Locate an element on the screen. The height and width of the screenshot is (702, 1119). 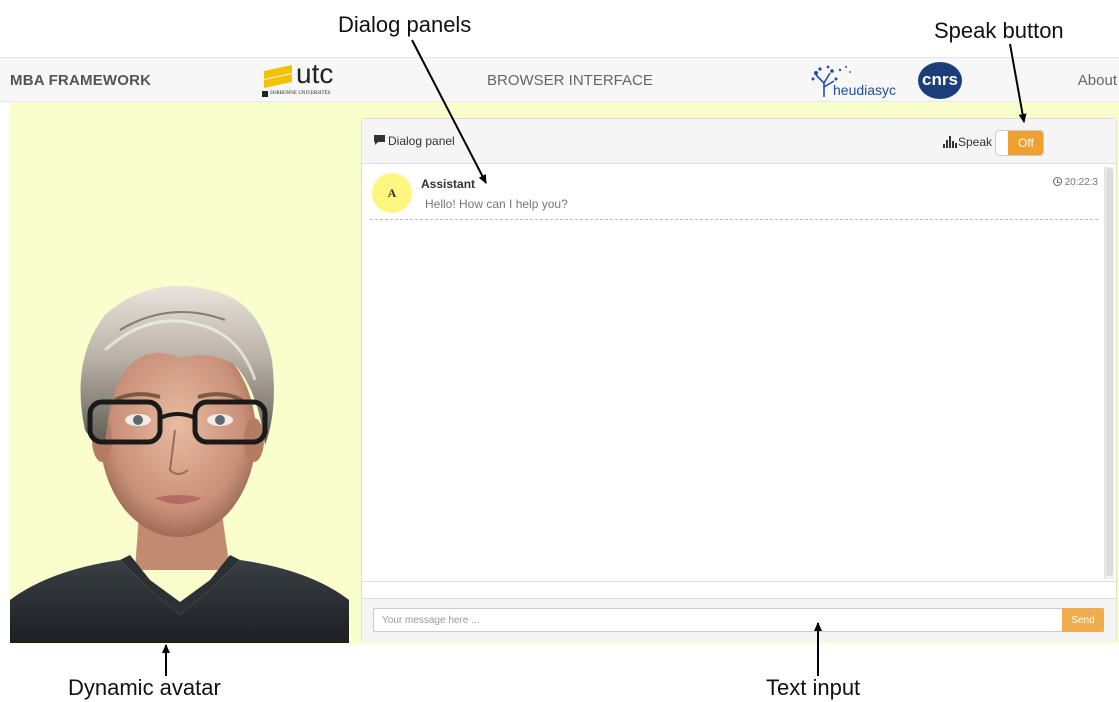
message-text: Hello! How can I help you? is located at coordinates (496, 204).